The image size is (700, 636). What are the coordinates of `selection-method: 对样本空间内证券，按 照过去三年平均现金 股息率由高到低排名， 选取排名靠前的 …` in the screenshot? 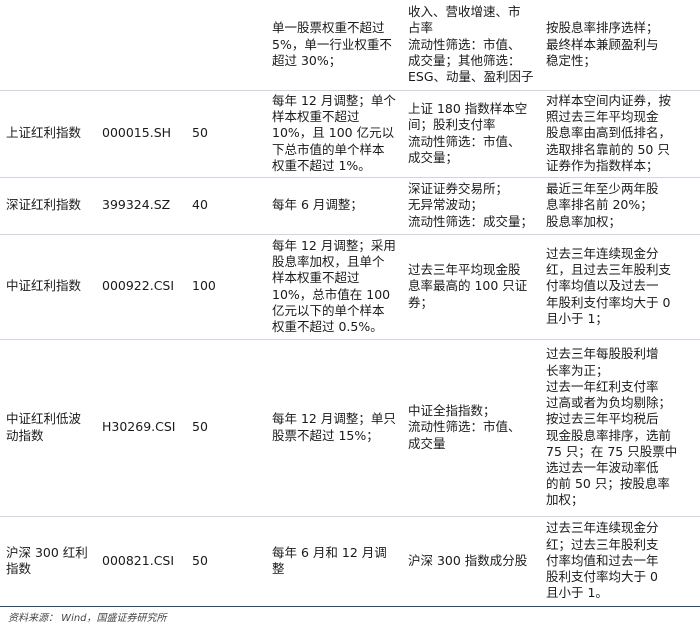 It's located at (620, 133).